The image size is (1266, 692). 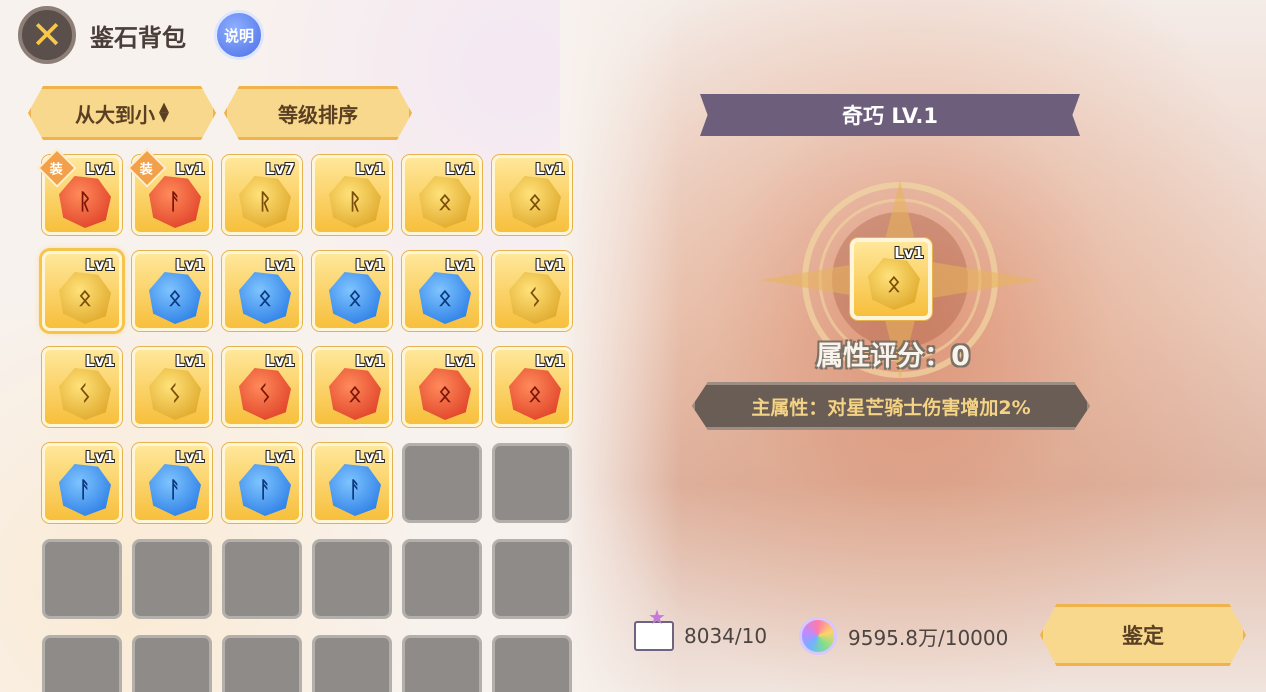 I want to click on red-gem-icon: ᚱ, so click(x=85, y=202).